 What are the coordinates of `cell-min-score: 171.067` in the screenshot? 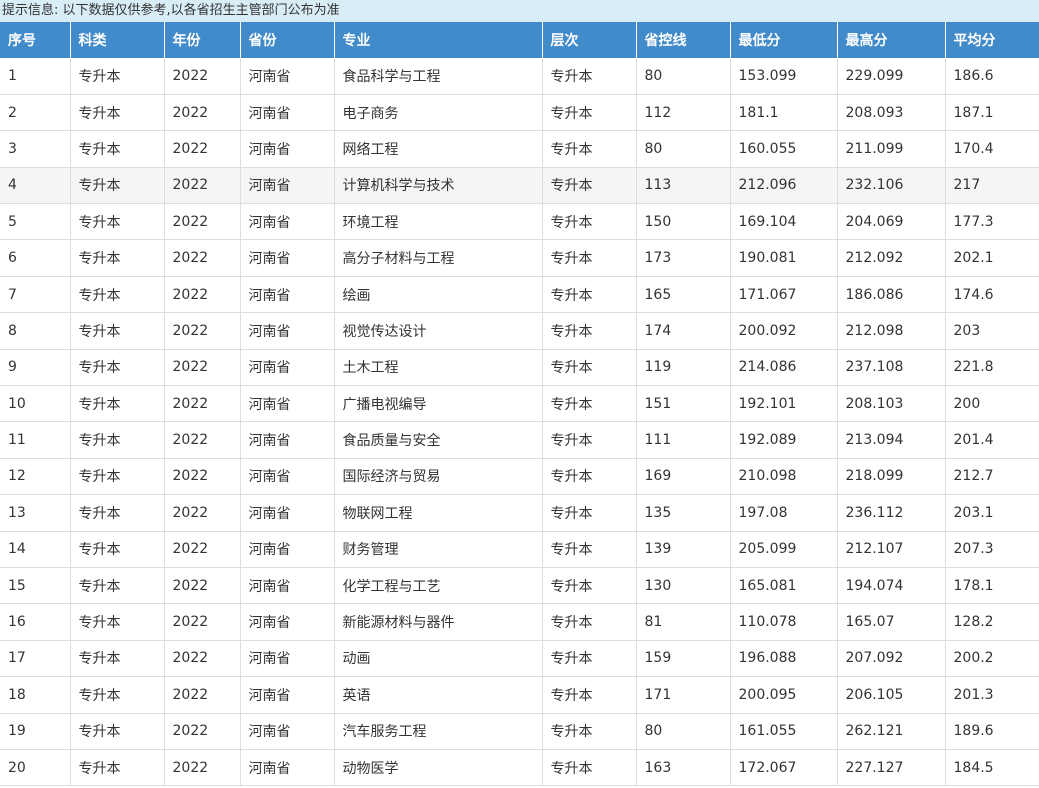 It's located at (784, 295).